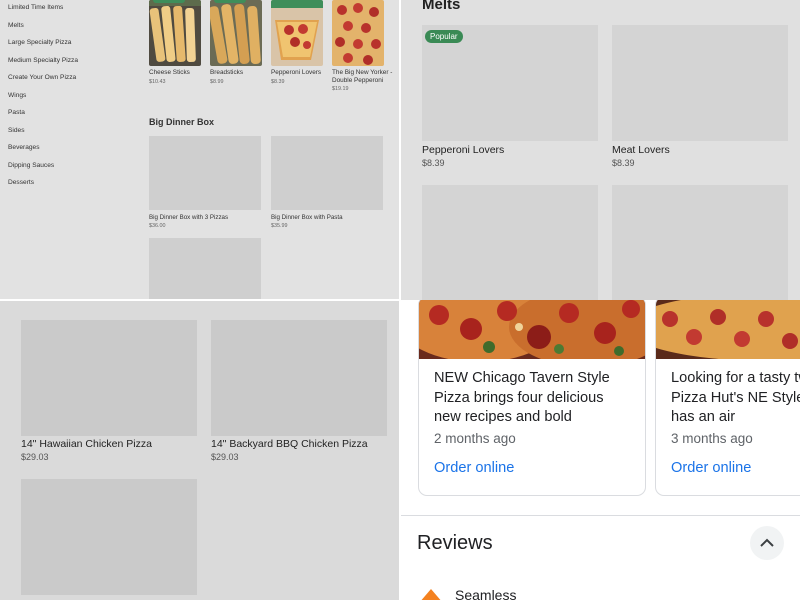  Describe the element at coordinates (73, 136) in the screenshot. I see `sidebar-item-sides: Sides` at that location.